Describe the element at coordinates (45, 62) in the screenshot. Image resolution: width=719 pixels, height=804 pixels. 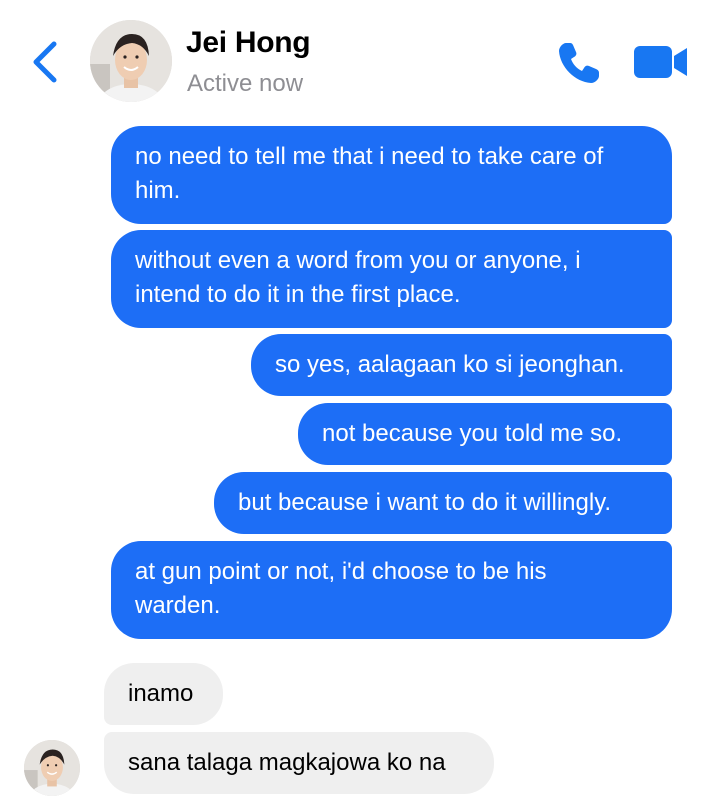
I see `chevron-left-icon` at that location.